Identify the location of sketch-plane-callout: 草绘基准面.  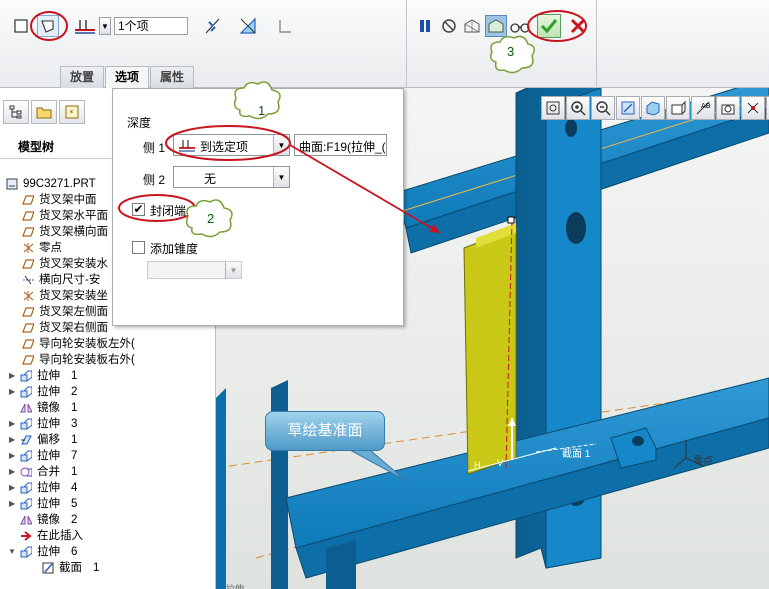
(325, 431).